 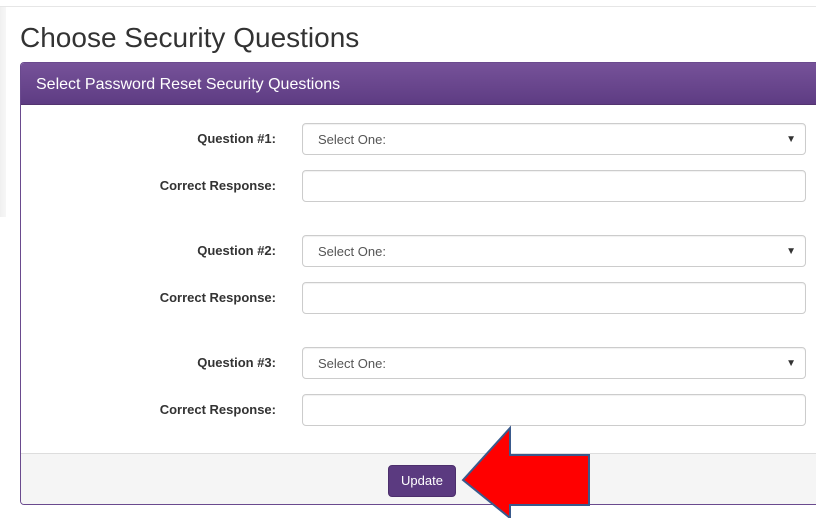 What do you see at coordinates (217, 409) in the screenshot?
I see `response-3-label: Correct Response:` at bounding box center [217, 409].